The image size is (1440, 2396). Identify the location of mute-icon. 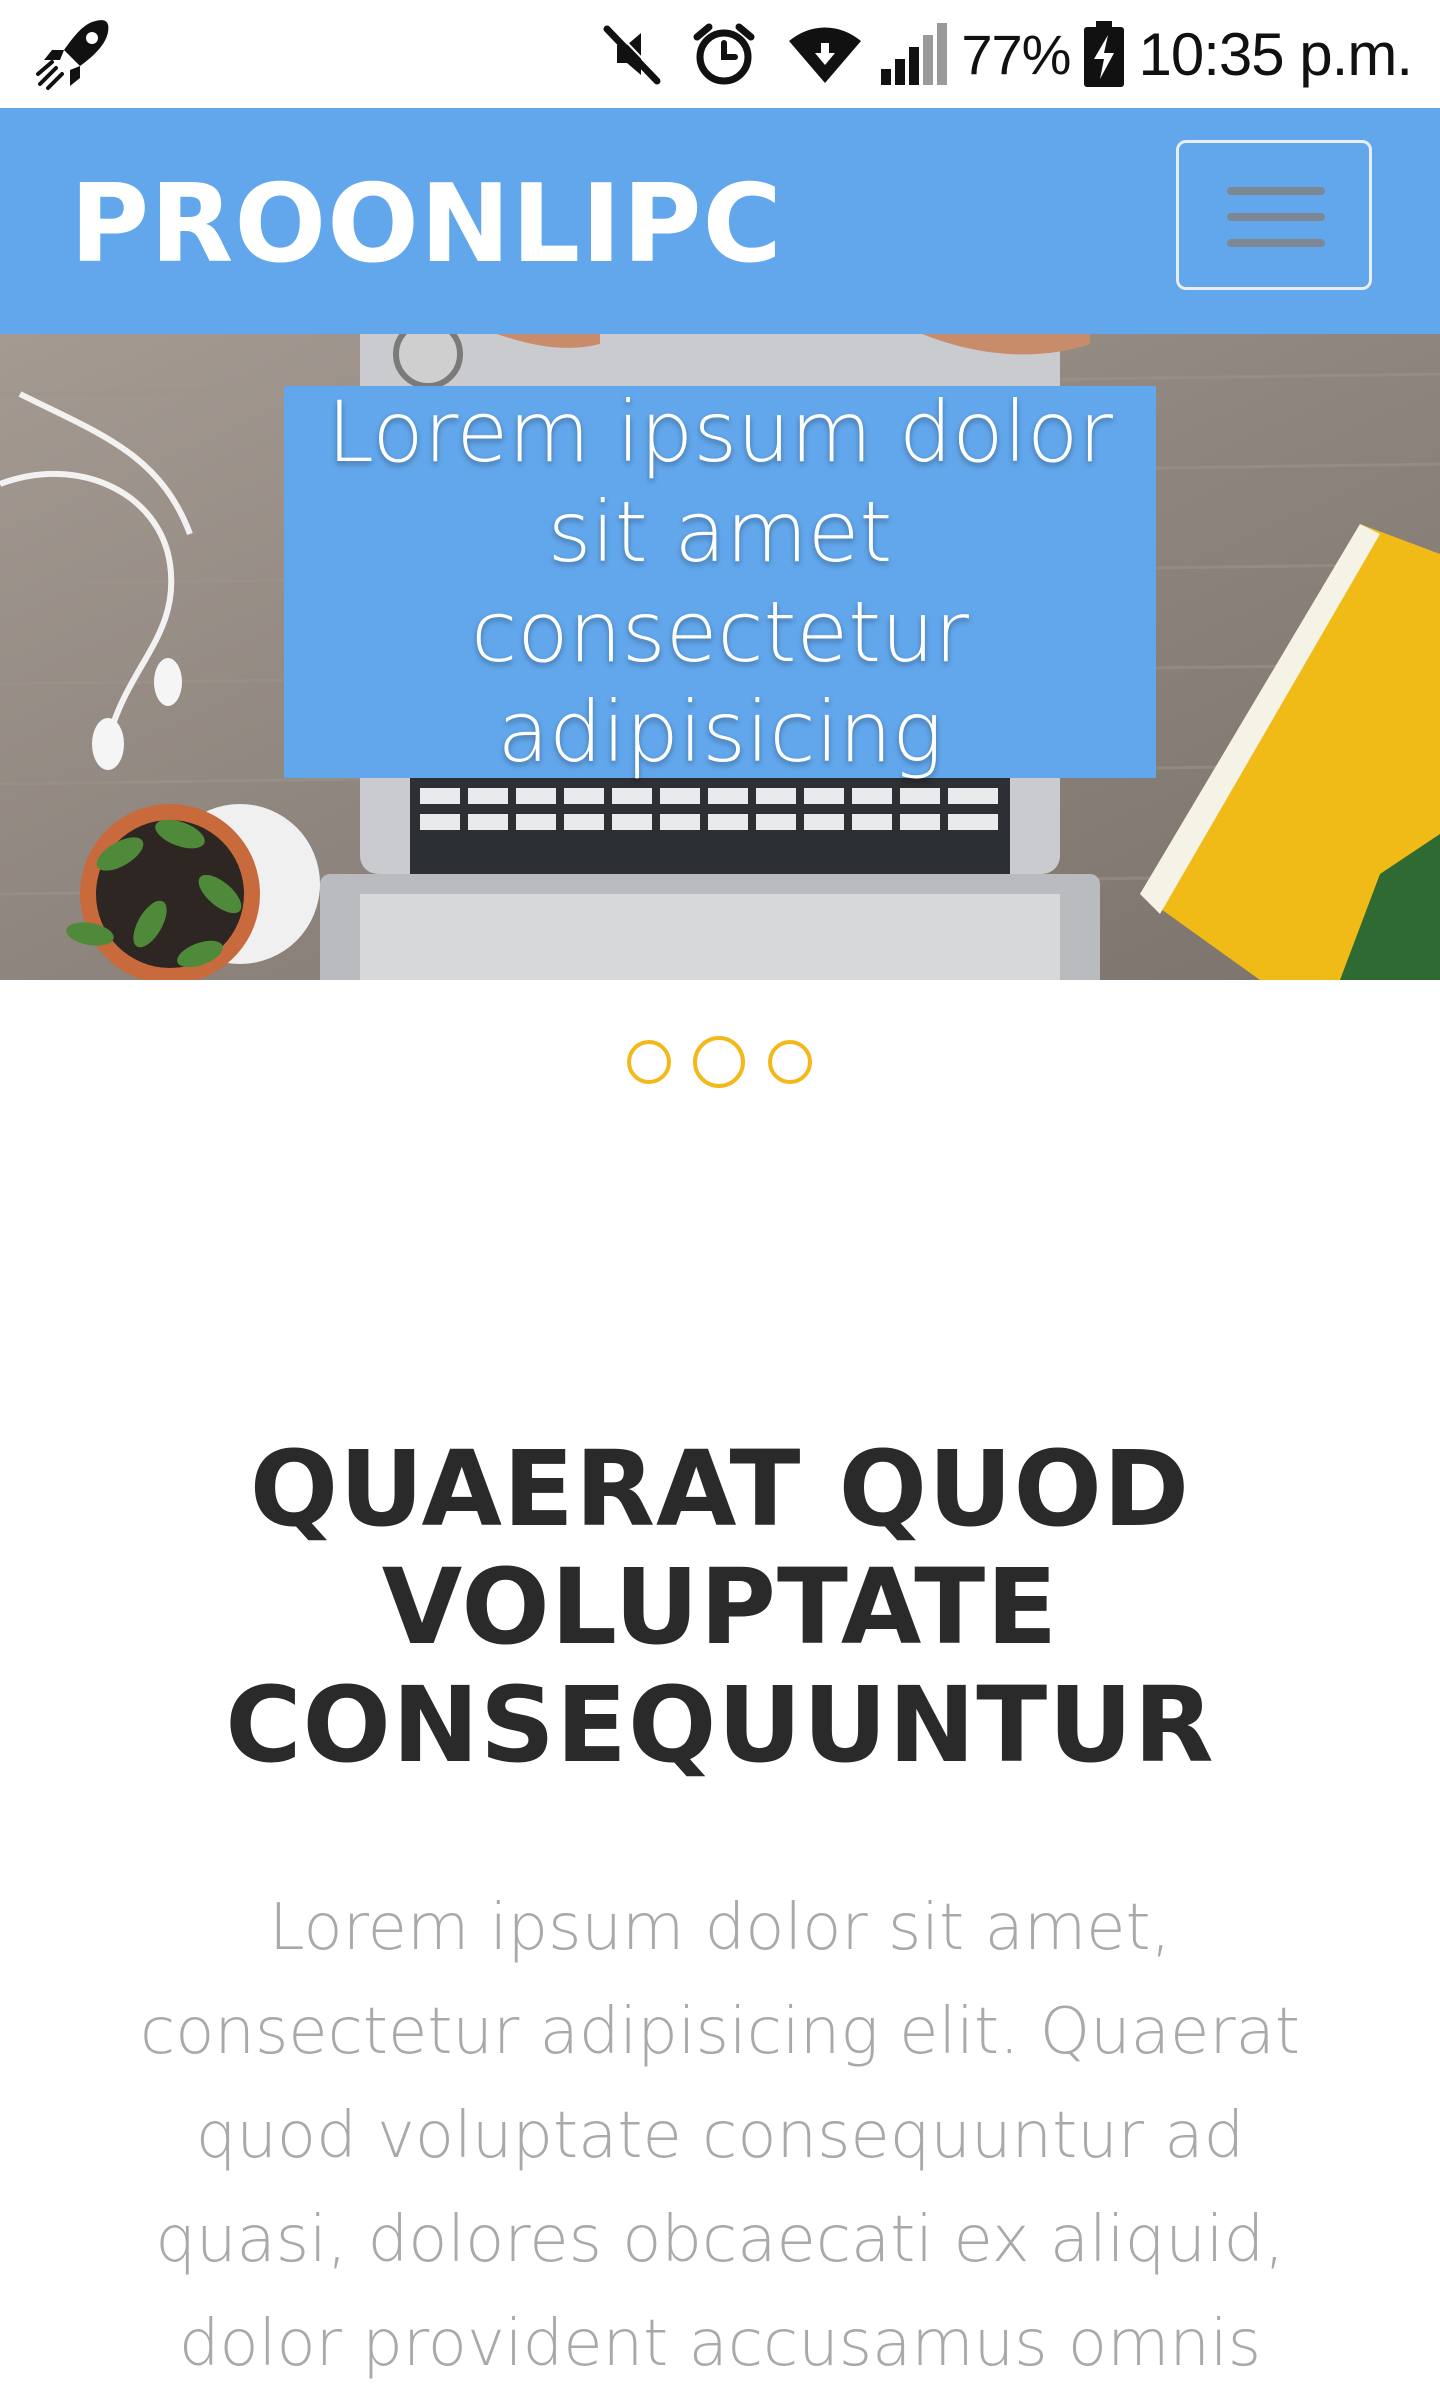
(632, 54).